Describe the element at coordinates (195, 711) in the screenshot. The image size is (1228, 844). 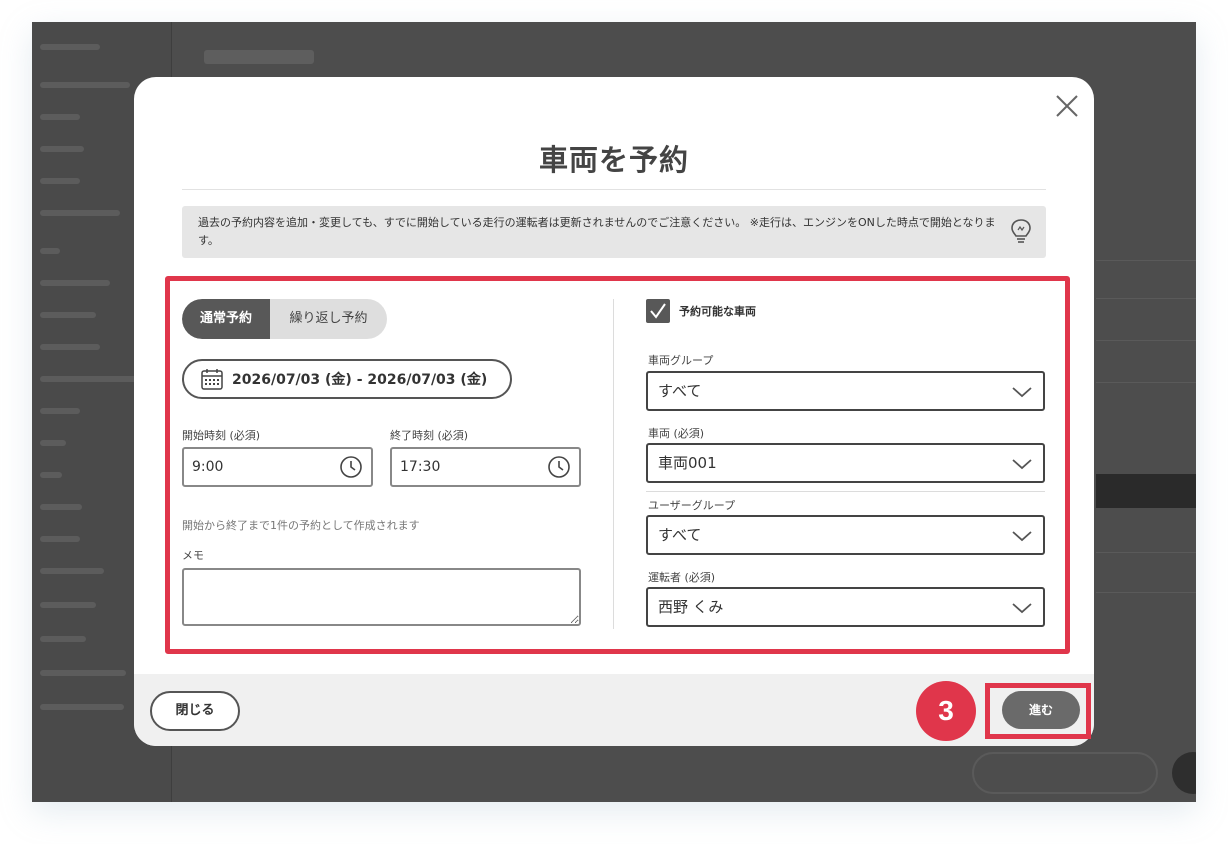
I see `close-button: 閉じる` at that location.